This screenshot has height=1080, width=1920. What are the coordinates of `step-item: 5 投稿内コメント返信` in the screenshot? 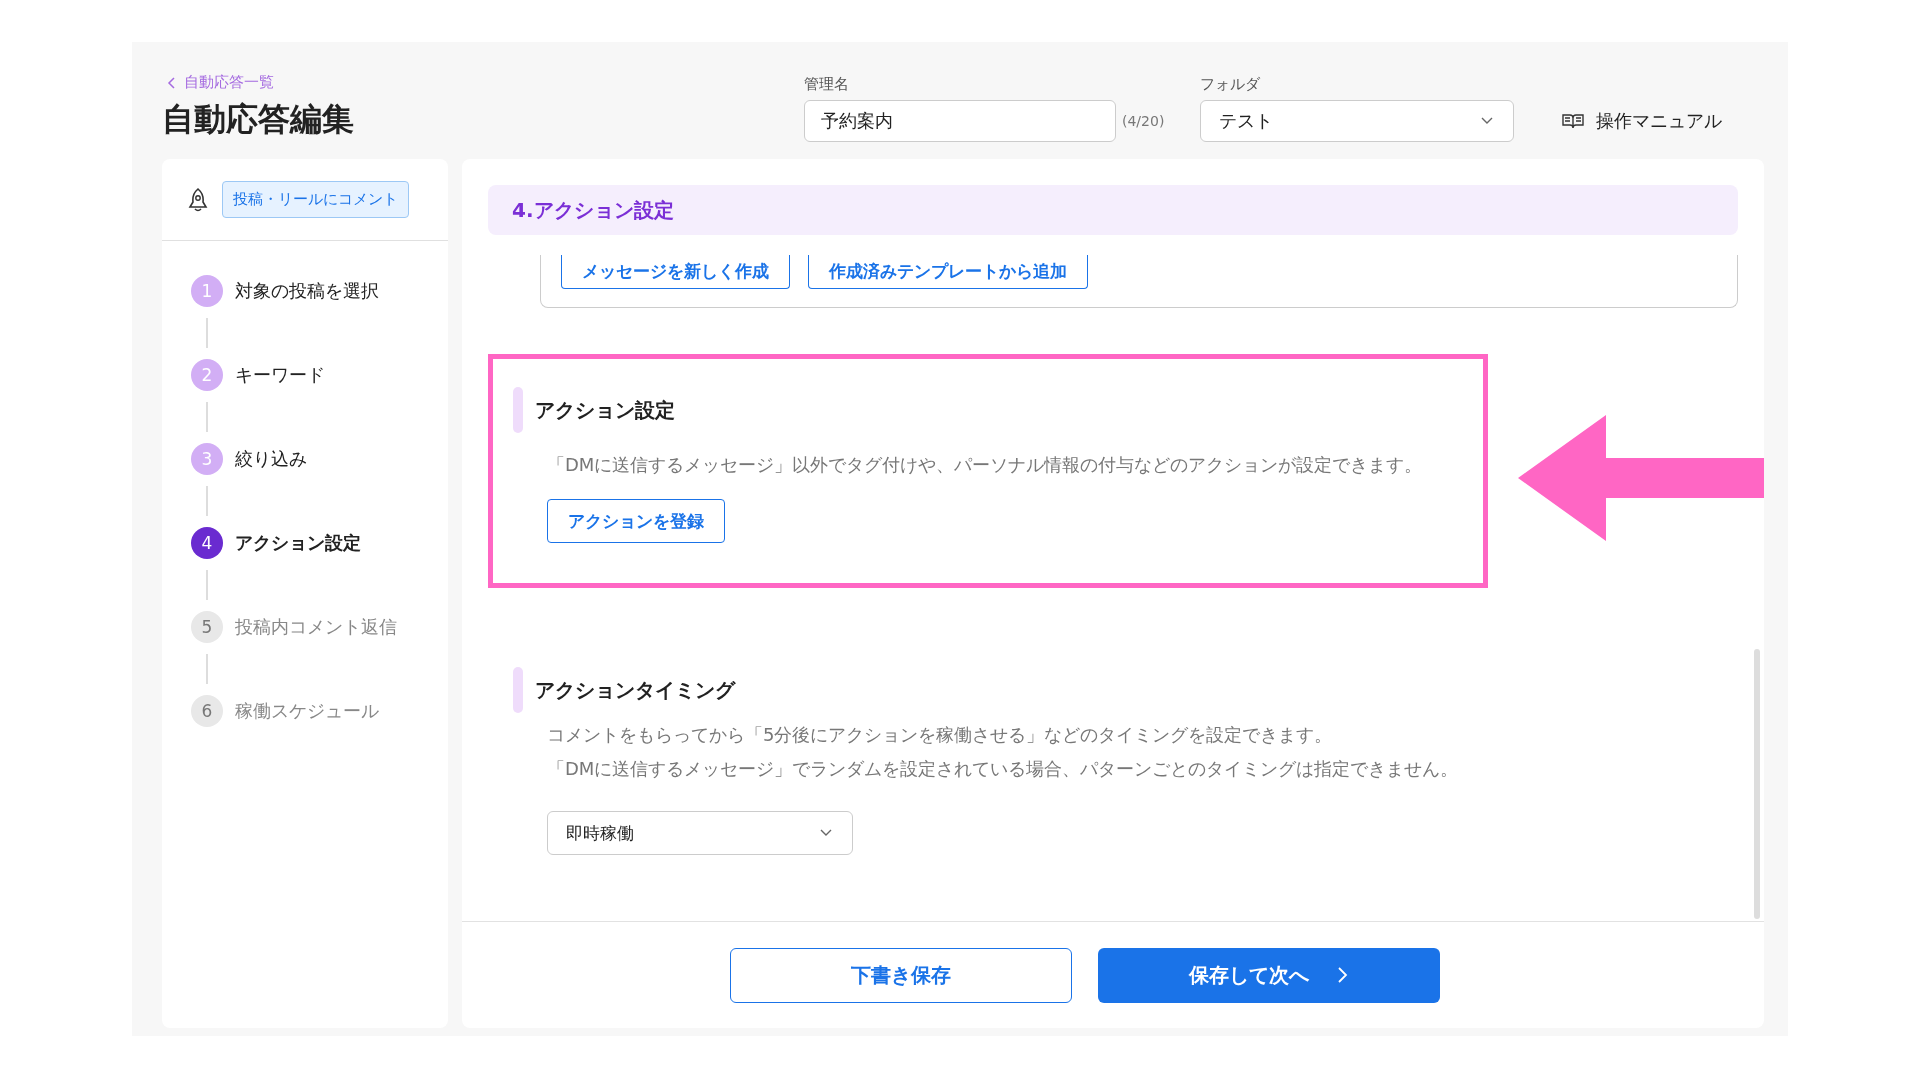 It's located at (319, 627).